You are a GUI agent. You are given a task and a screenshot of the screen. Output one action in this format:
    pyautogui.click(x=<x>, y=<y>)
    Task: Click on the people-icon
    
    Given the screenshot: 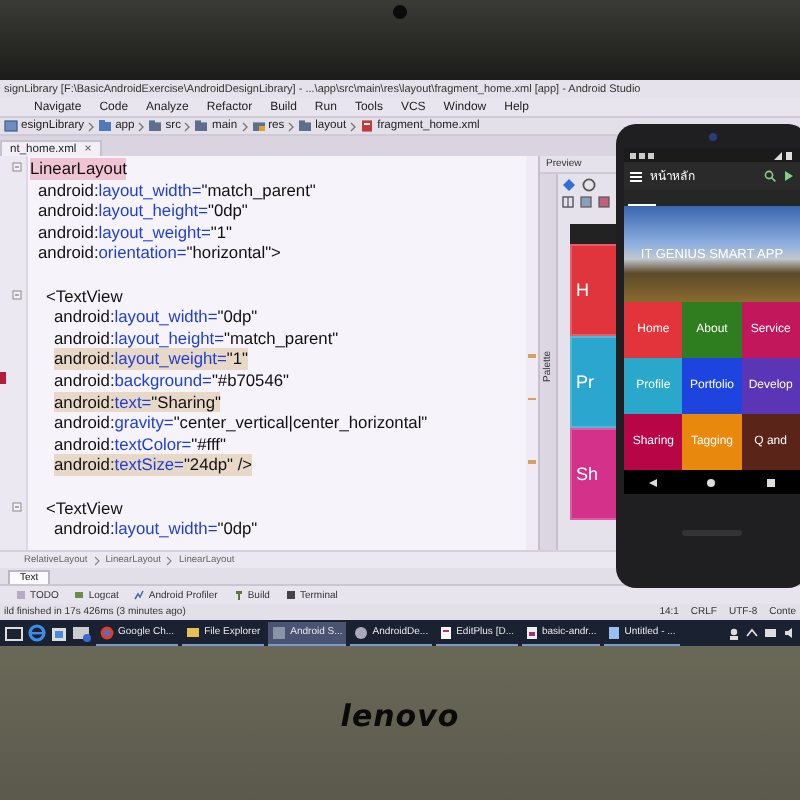 What is the action you would take?
    pyautogui.click(x=734, y=633)
    